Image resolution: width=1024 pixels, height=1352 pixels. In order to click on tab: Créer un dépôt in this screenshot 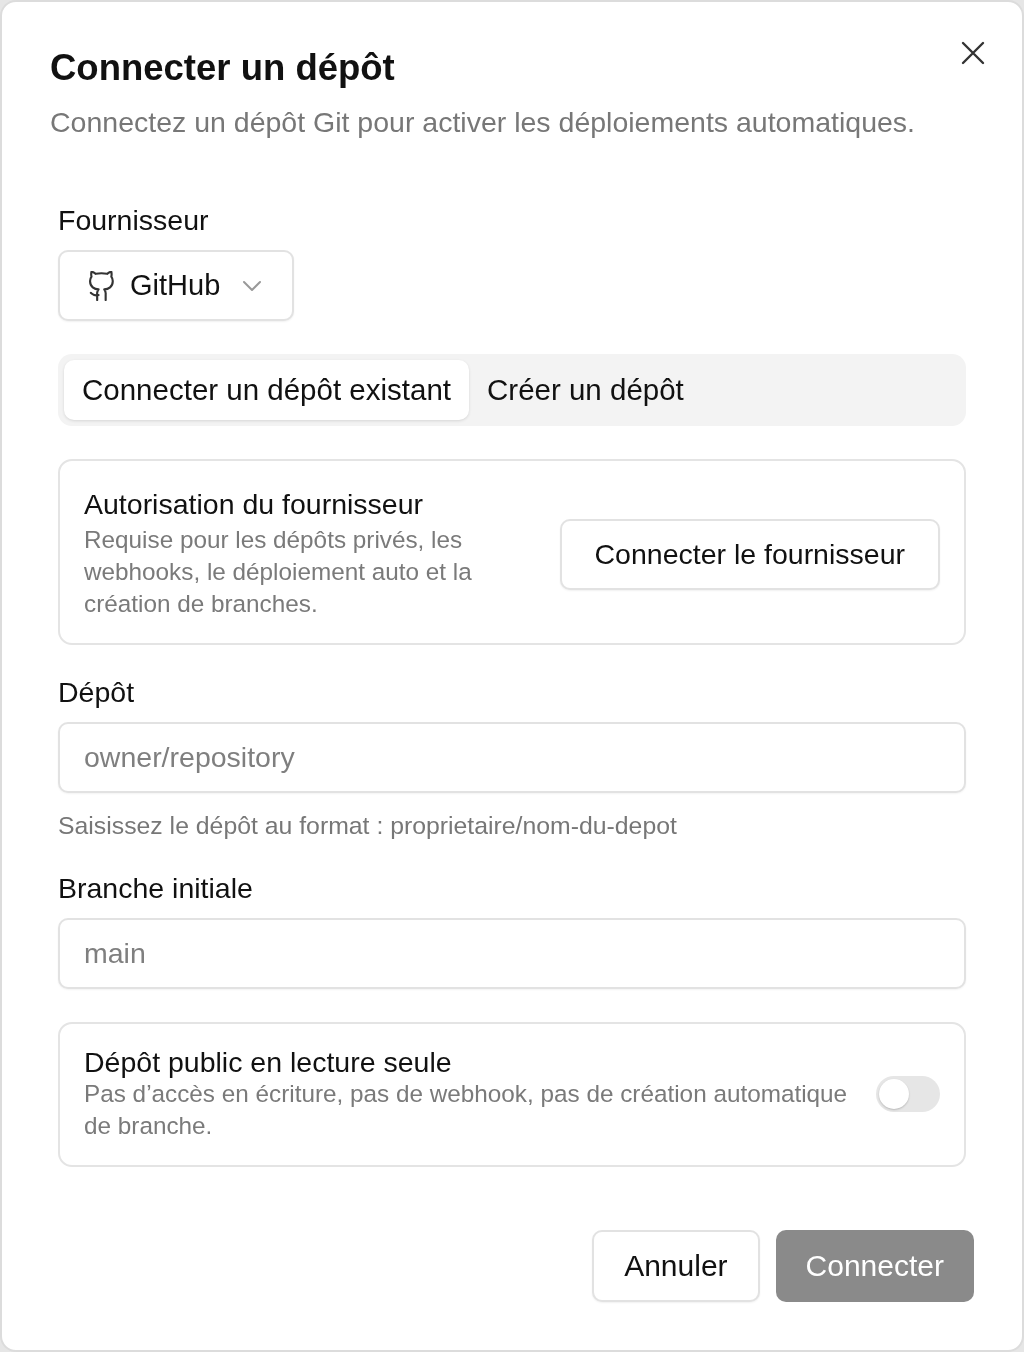, I will do `click(585, 390)`.